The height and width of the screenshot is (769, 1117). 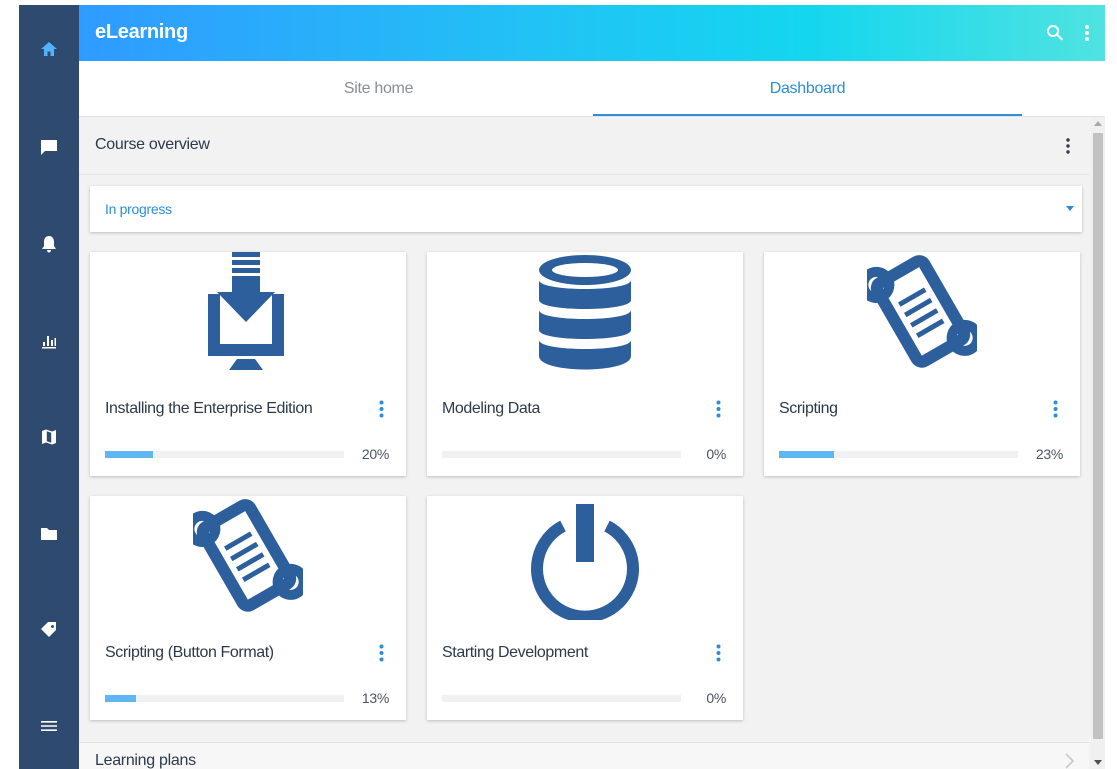 I want to click on search-icon, so click(x=1054, y=32).